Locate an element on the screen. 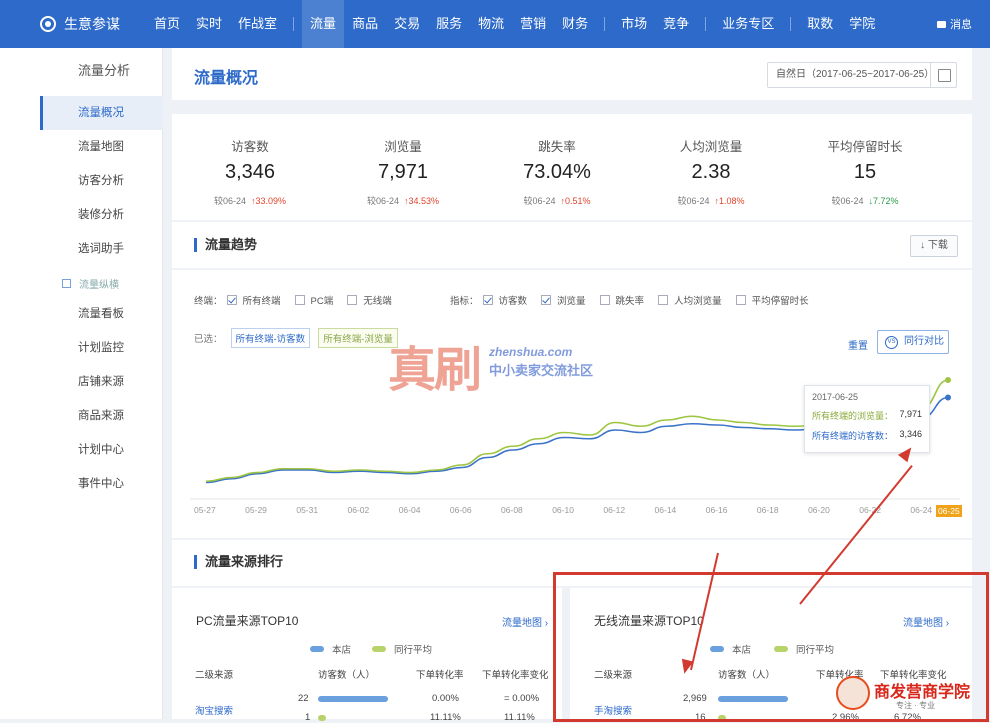  sidebar-item-visitor-analysis: 访客分析 is located at coordinates (101, 181).